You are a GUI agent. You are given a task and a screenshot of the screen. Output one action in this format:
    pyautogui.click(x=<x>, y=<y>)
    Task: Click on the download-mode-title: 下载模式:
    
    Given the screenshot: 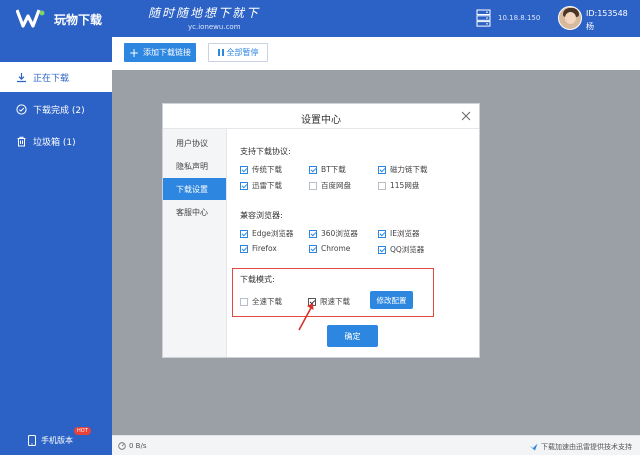 What is the action you would take?
    pyautogui.click(x=257, y=279)
    